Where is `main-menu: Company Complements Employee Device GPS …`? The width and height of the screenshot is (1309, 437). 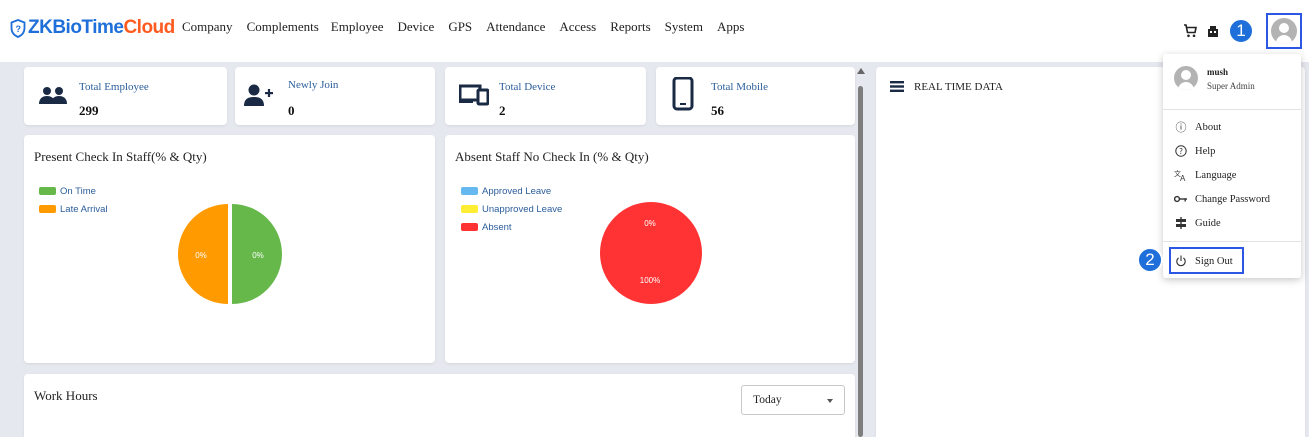
main-menu: Company Complements Employee Device GPS … is located at coordinates (470, 27).